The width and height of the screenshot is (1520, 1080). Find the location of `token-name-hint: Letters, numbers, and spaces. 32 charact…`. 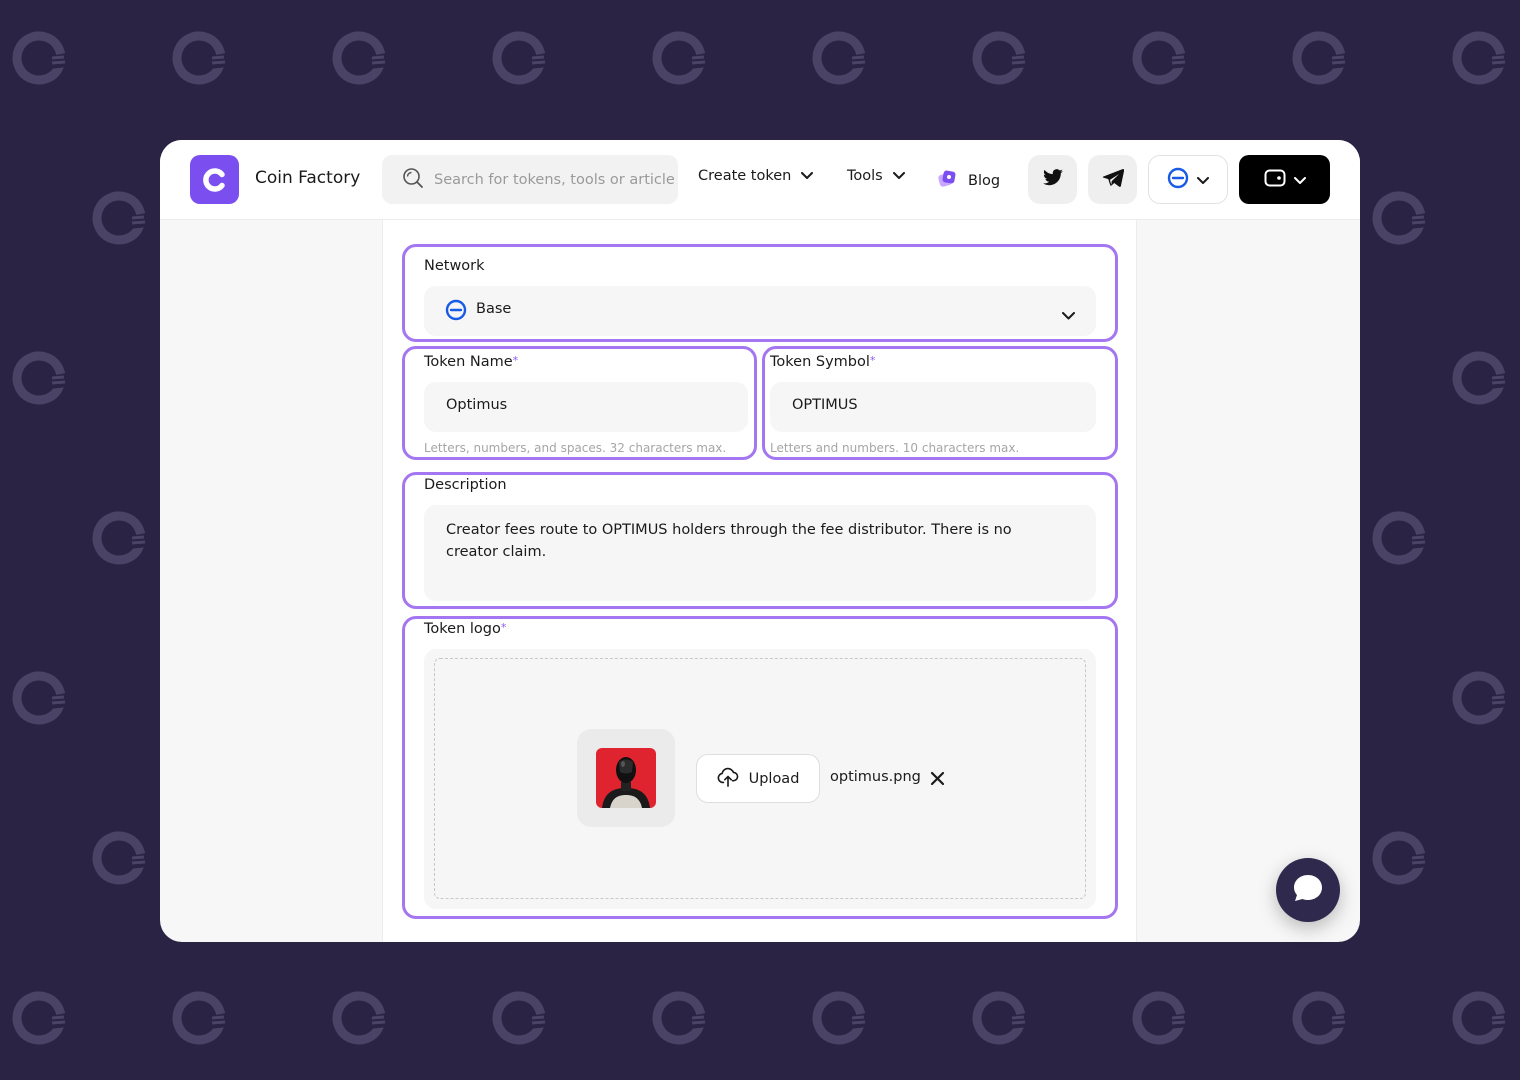

token-name-hint: Letters, numbers, and spaces. 32 charact… is located at coordinates (575, 448).